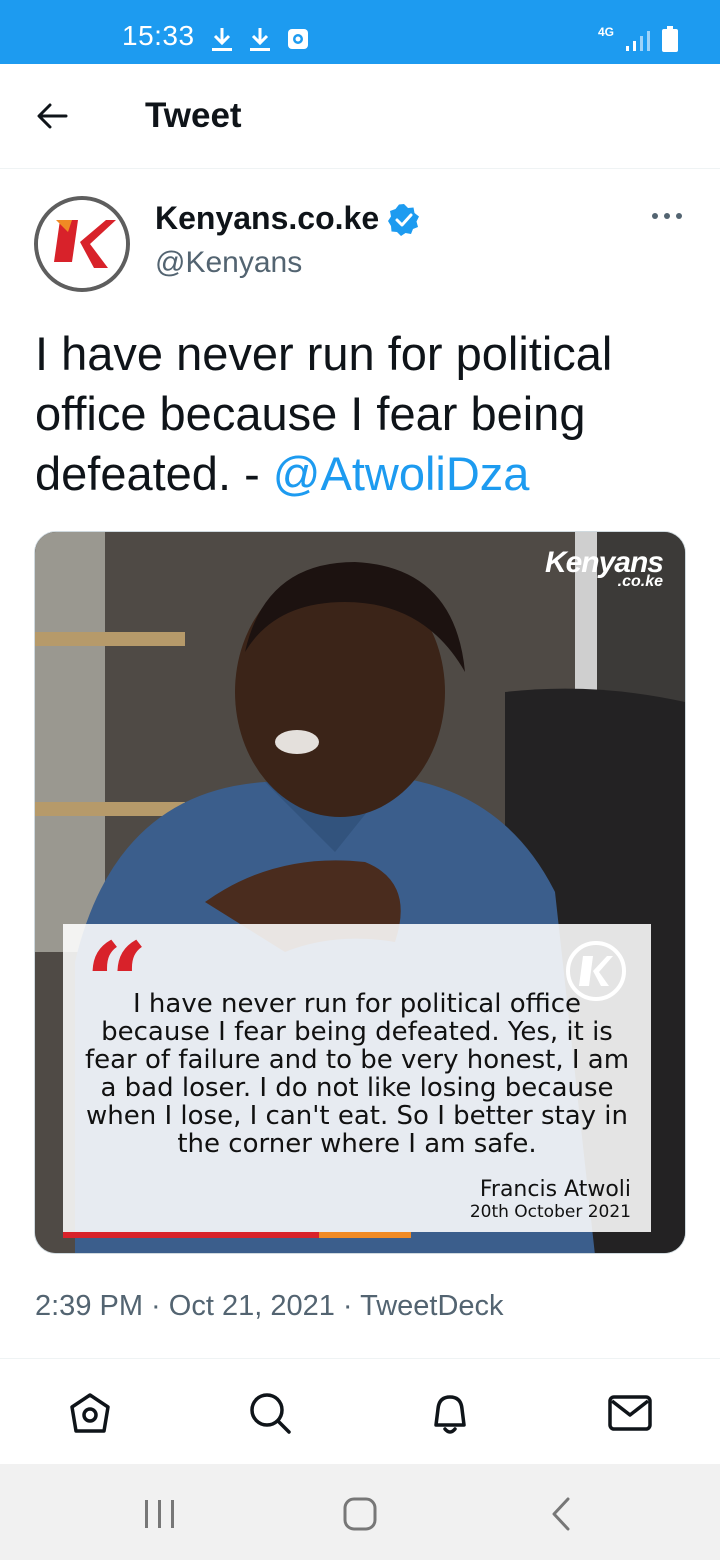  I want to click on quote-attribution-name: Francis Atwoli, so click(555, 1189).